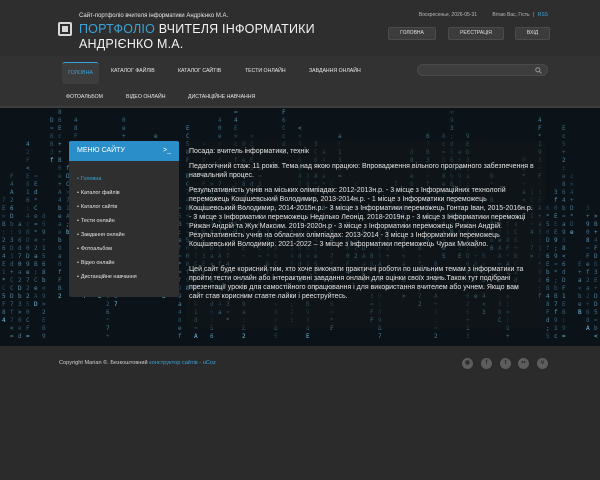 The width and height of the screenshot is (600, 480). Describe the element at coordinates (486, 363) in the screenshot. I see `facebook-icon: f` at that location.